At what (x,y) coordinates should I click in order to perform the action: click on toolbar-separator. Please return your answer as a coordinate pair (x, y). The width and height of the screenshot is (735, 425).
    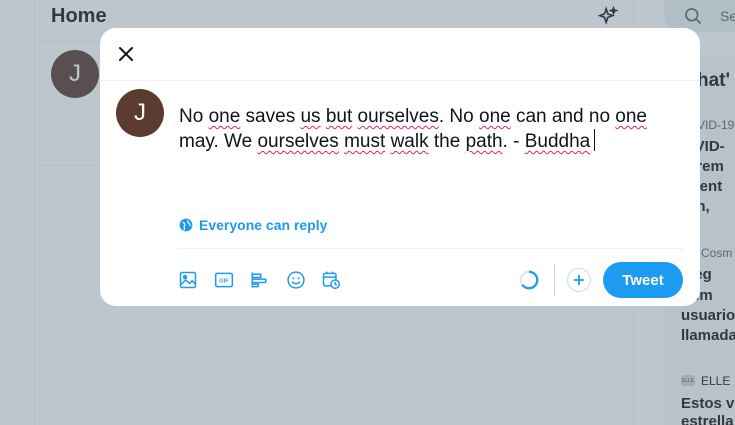
    Looking at the image, I should click on (554, 280).